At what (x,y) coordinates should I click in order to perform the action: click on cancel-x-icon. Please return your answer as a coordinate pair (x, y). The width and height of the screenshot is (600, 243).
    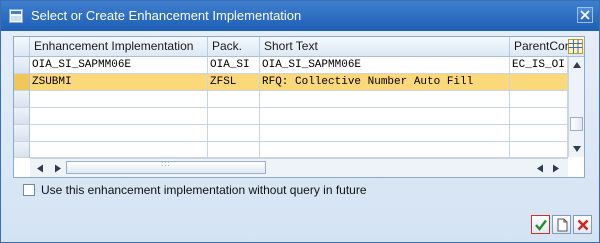
    Looking at the image, I should click on (583, 225).